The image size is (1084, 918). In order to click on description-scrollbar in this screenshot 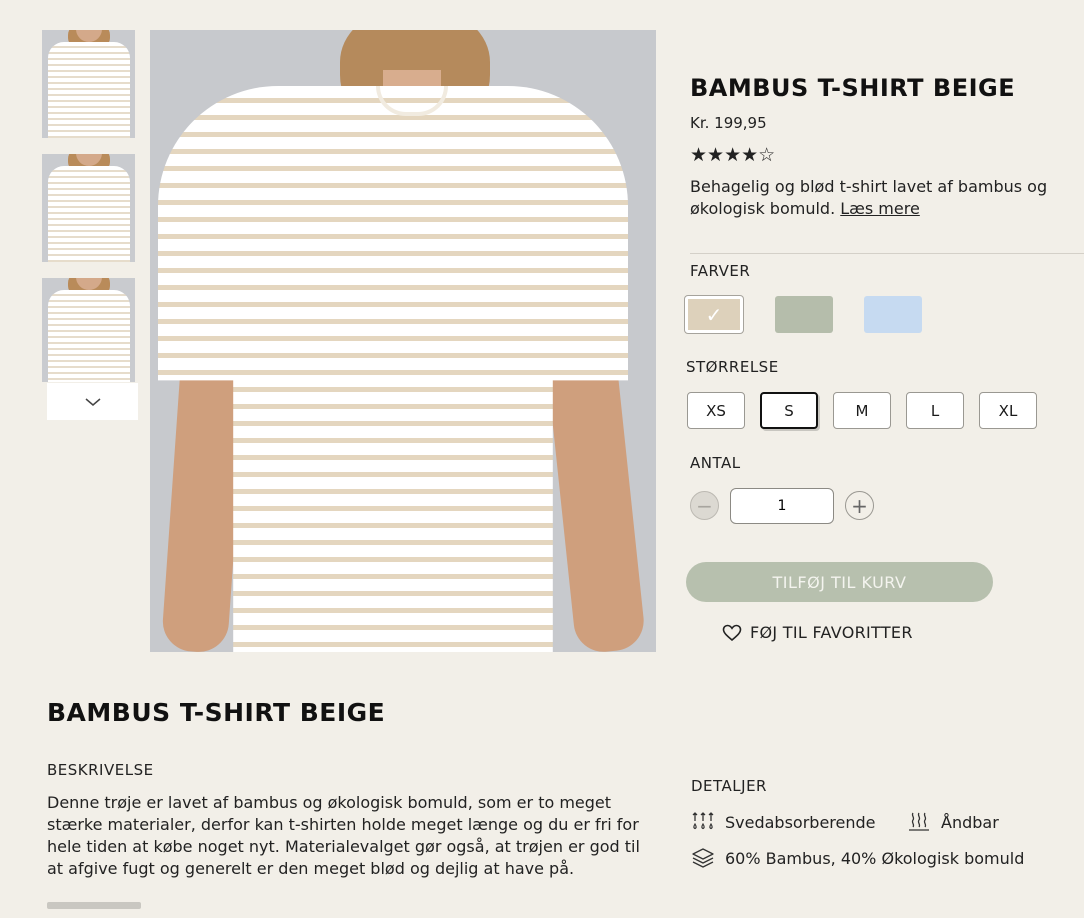, I will do `click(94, 905)`.